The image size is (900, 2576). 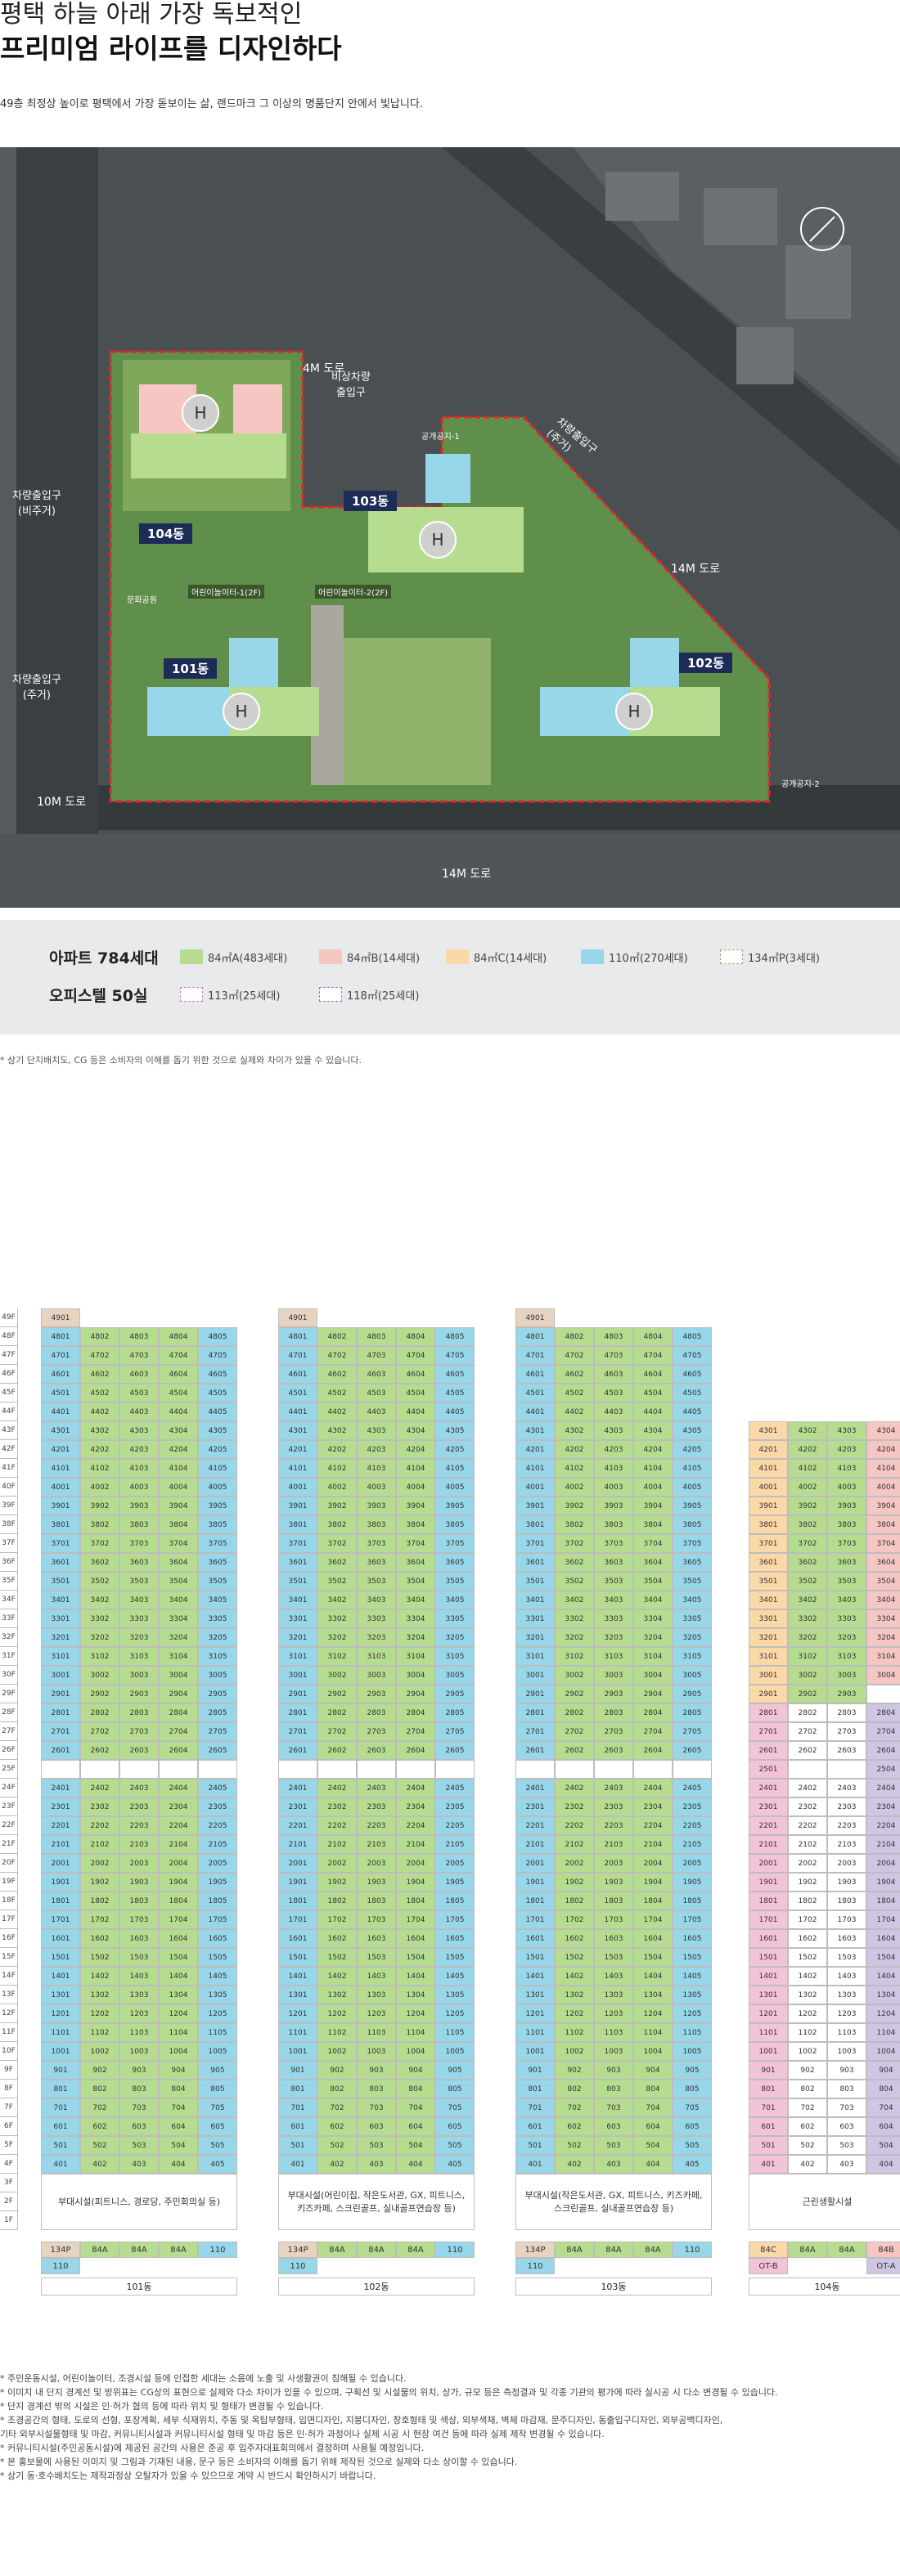 What do you see at coordinates (416, 1863) in the screenshot?
I see `unit-cell: 2004` at bounding box center [416, 1863].